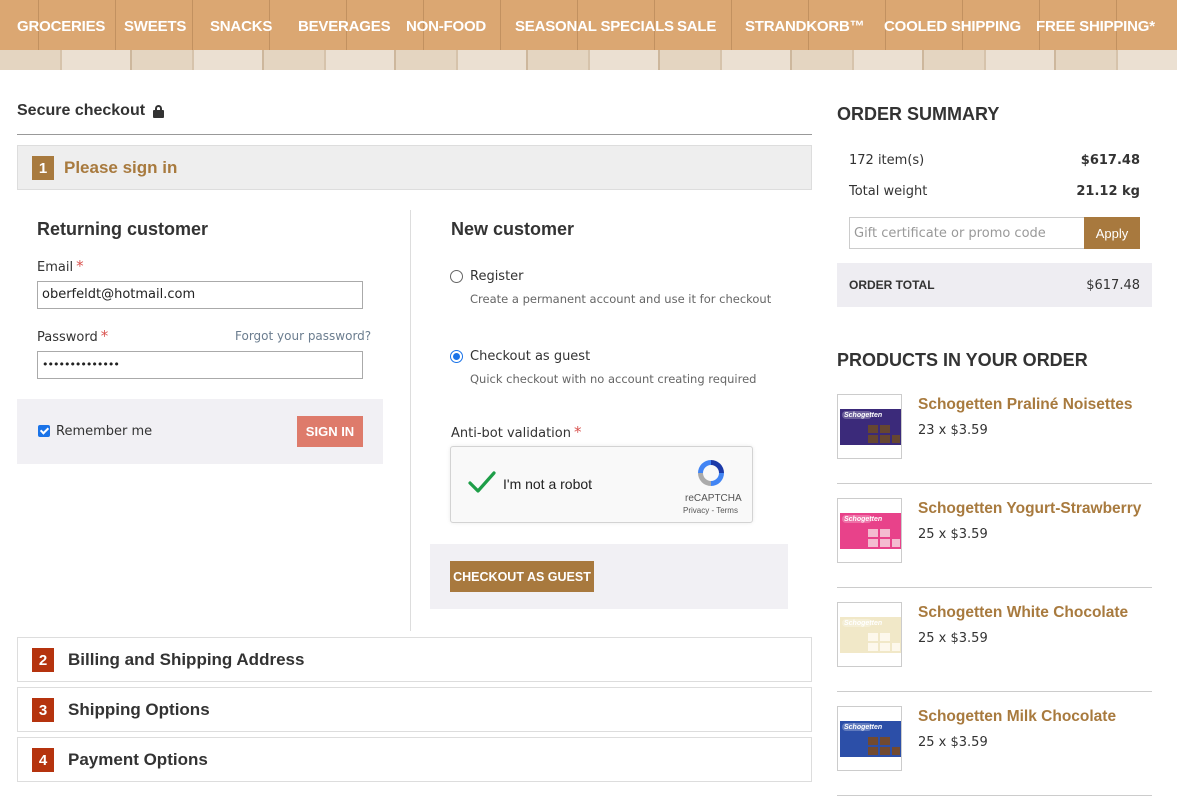  I want to click on nav-item-beverages: BEVERAGES, so click(344, 26).